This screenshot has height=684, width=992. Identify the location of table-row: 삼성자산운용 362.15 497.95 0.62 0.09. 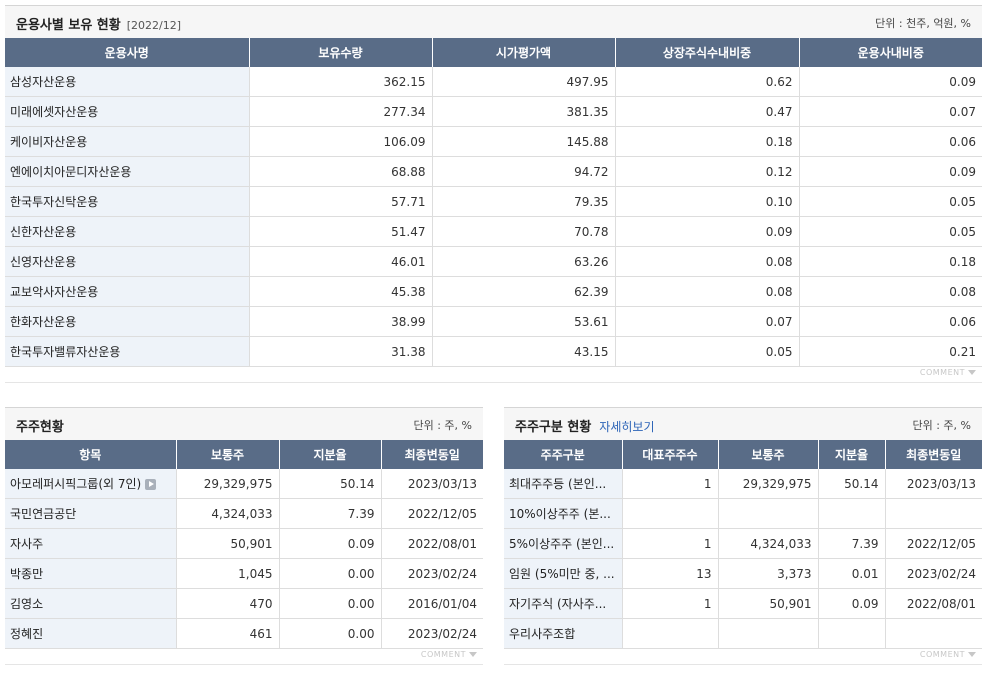
(493, 82).